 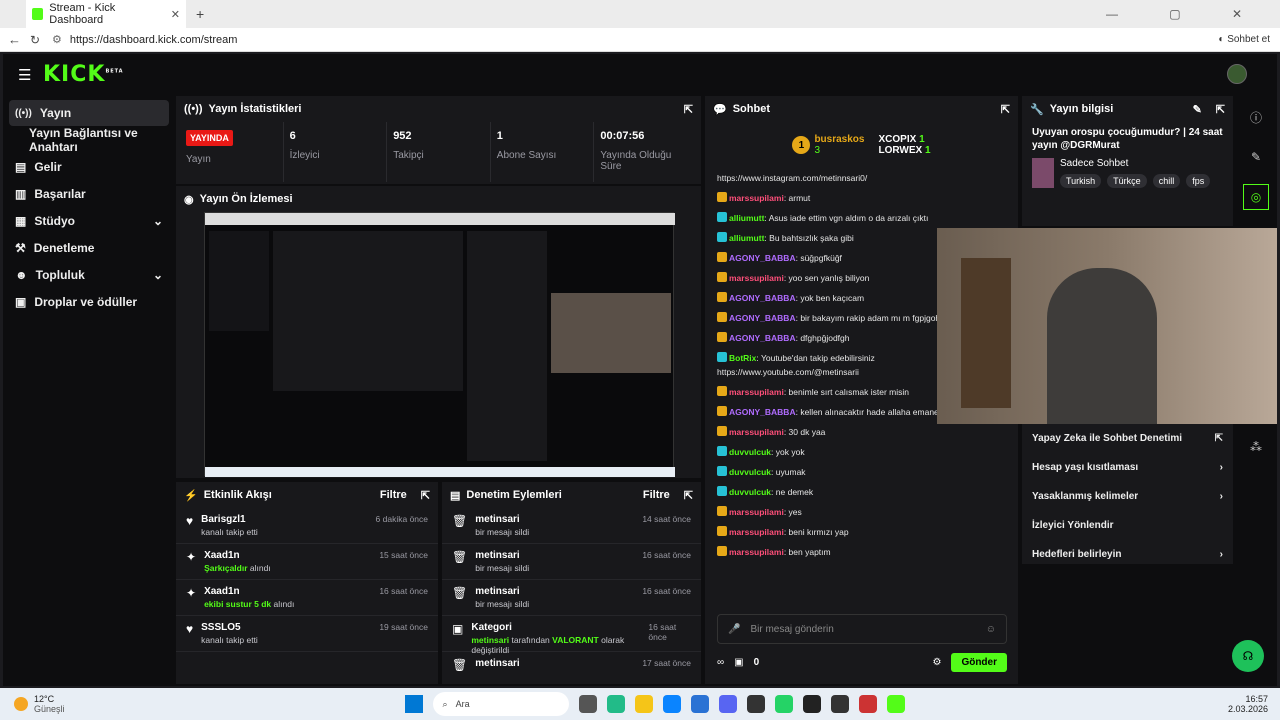 I want to click on chevron-down-icon: ⌄, so click(x=157, y=221).